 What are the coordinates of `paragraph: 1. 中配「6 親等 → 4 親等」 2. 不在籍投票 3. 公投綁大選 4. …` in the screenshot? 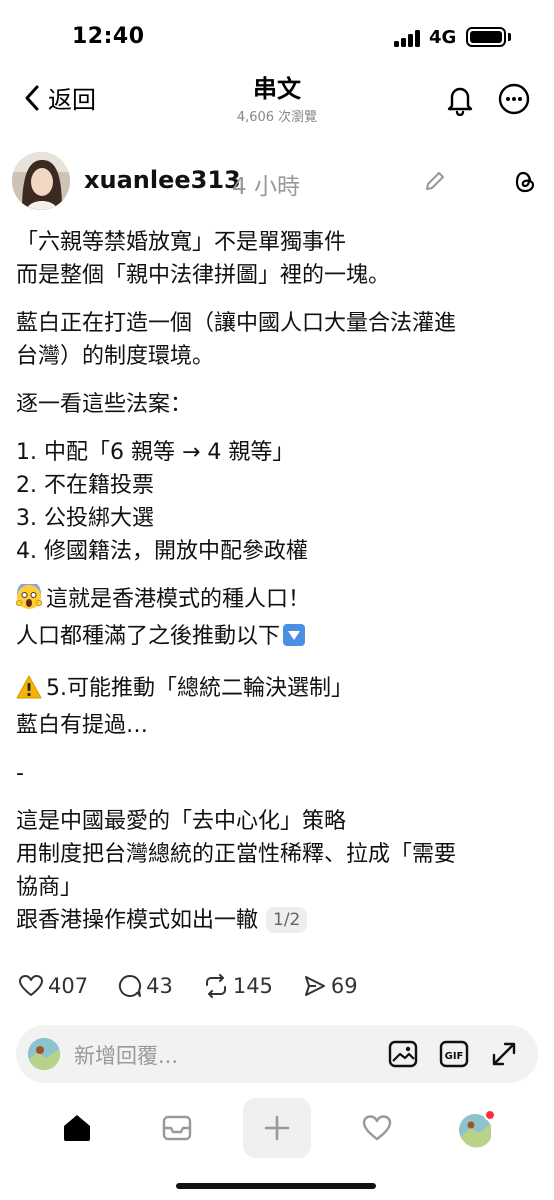 It's located at (278, 502).